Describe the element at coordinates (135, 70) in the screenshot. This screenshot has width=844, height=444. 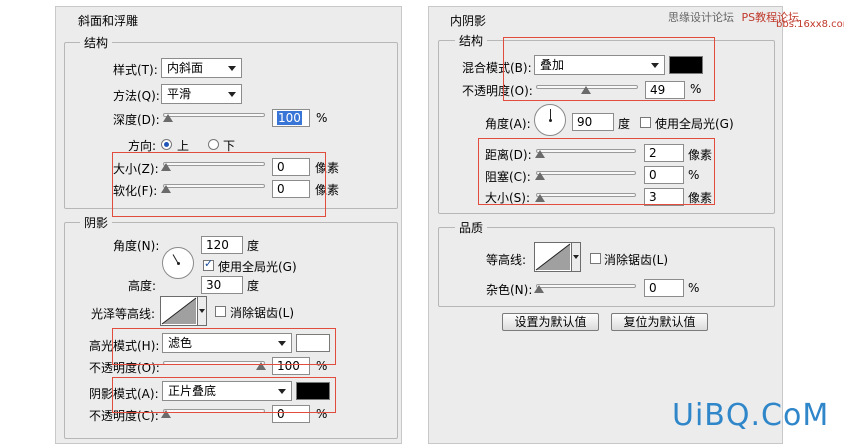
I see `style-label: 样式(T):` at that location.